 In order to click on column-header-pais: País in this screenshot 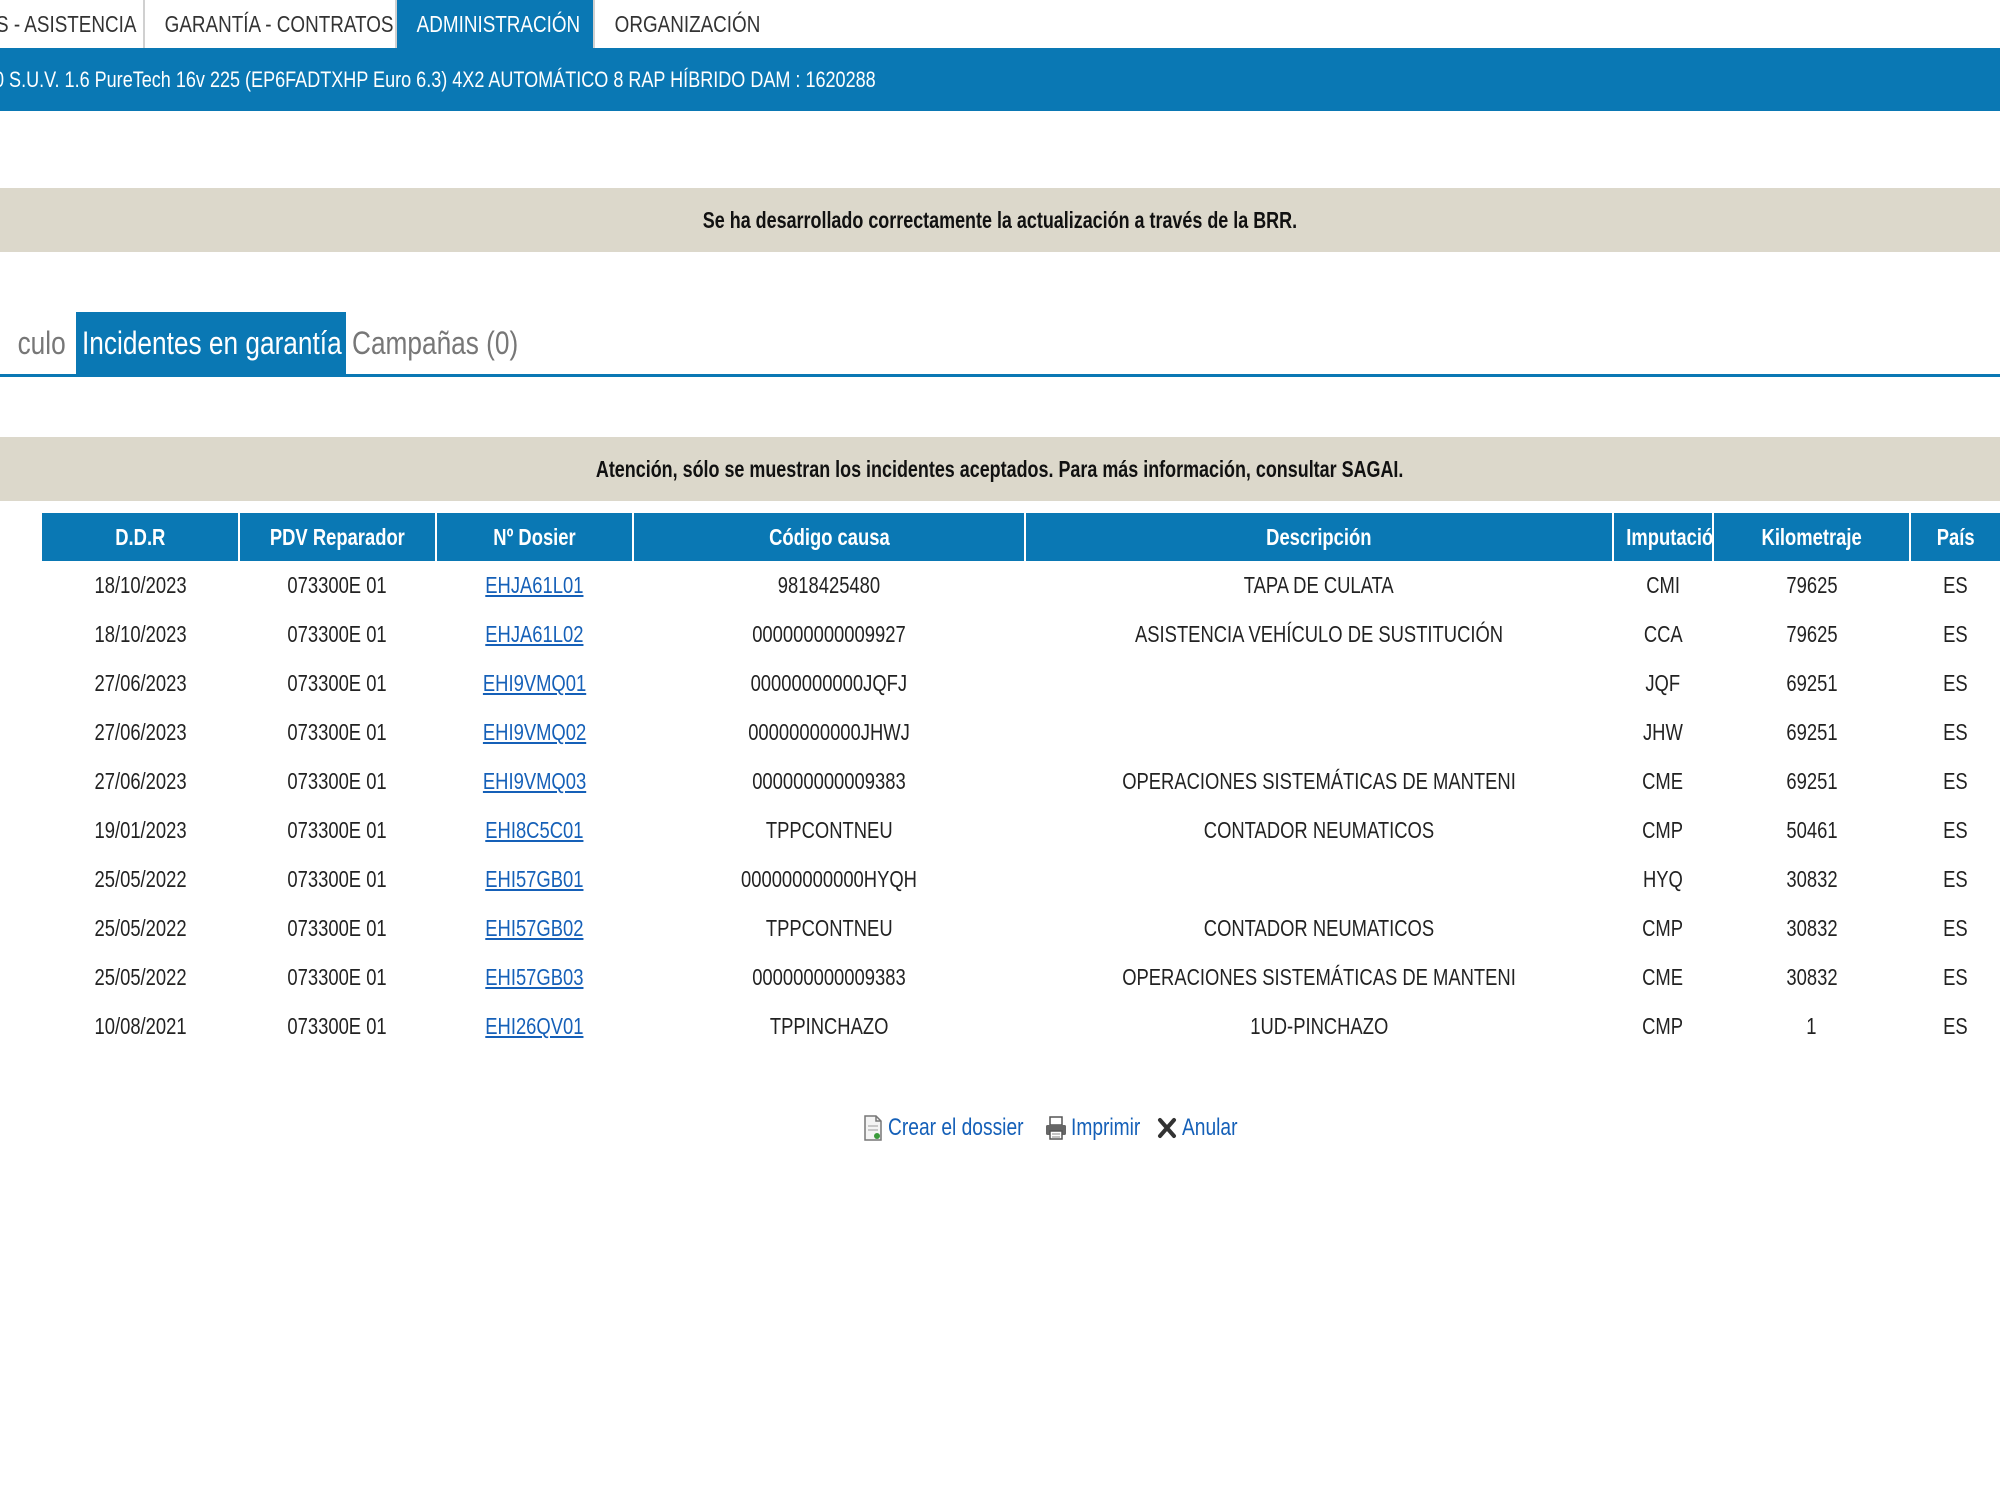, I will do `click(1955, 537)`.